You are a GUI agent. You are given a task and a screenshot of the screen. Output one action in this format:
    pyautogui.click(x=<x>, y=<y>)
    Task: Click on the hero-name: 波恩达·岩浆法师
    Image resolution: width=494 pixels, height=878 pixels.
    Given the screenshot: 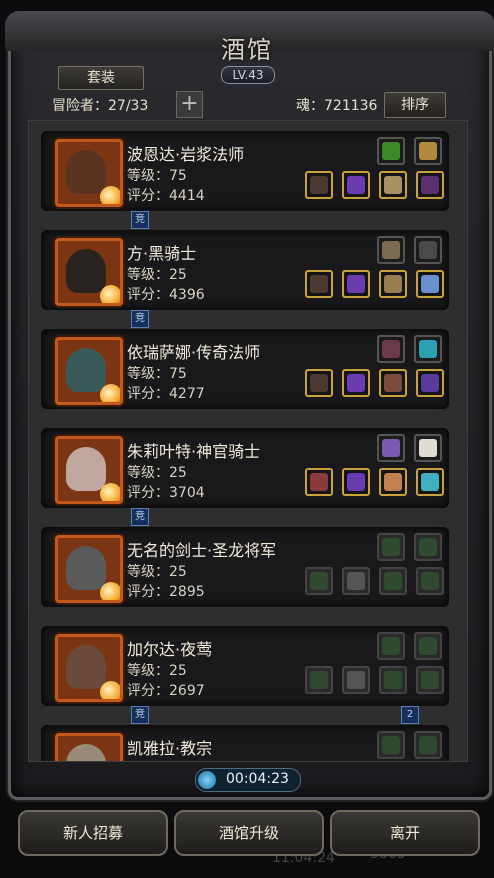 What is the action you would take?
    pyautogui.click(x=186, y=154)
    